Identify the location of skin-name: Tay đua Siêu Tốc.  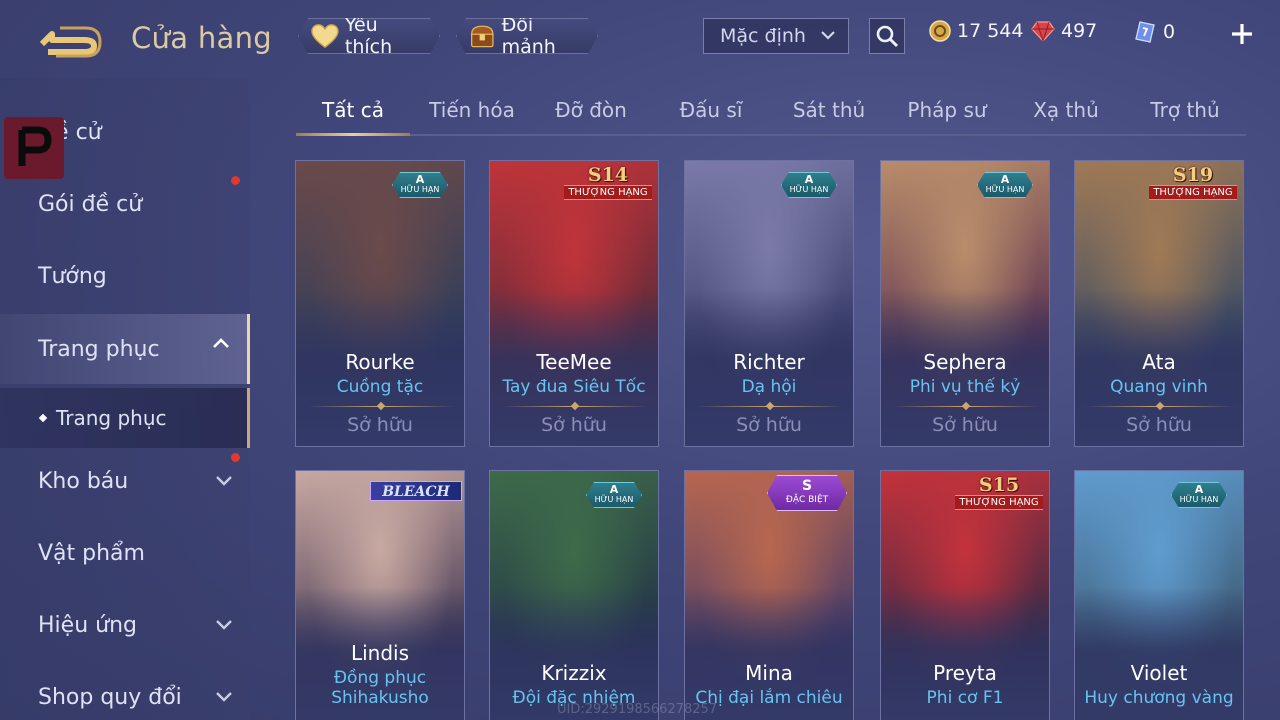
(574, 387).